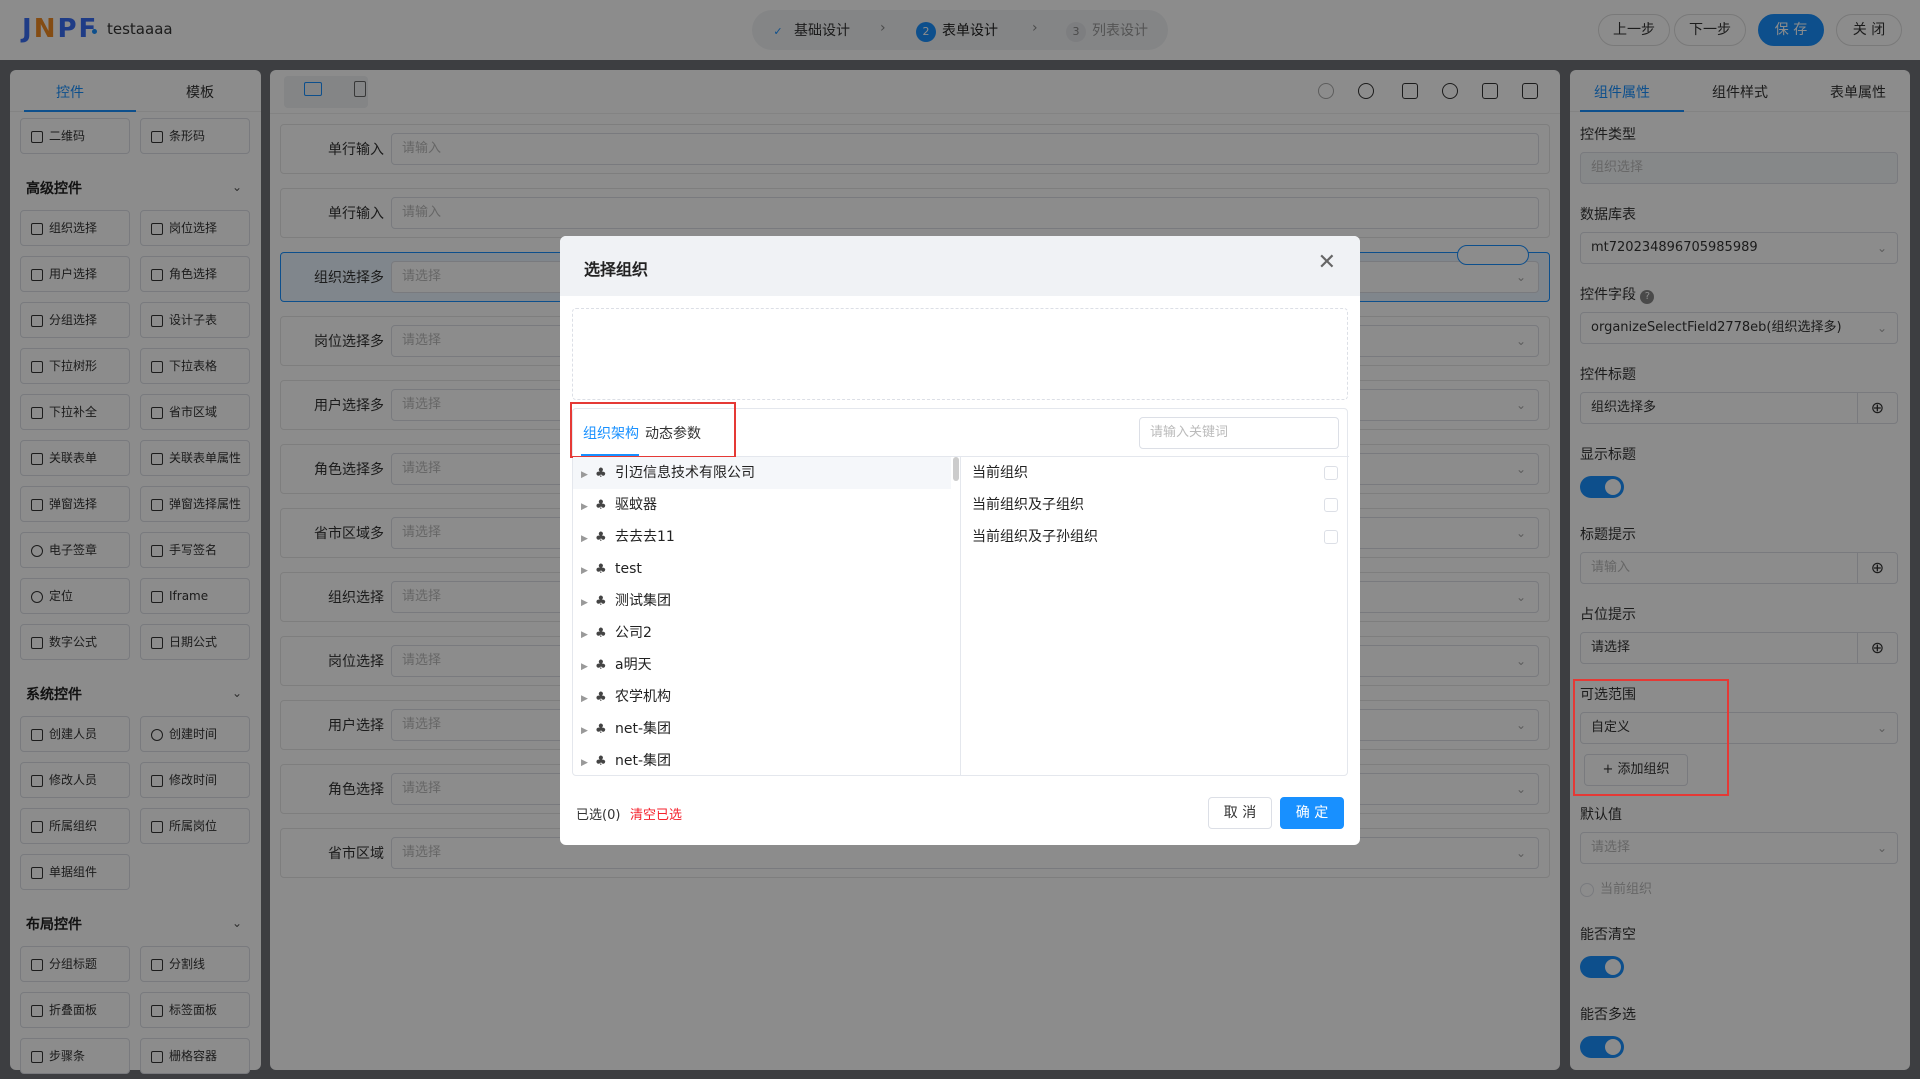  I want to click on tree-scrollbar, so click(956, 469).